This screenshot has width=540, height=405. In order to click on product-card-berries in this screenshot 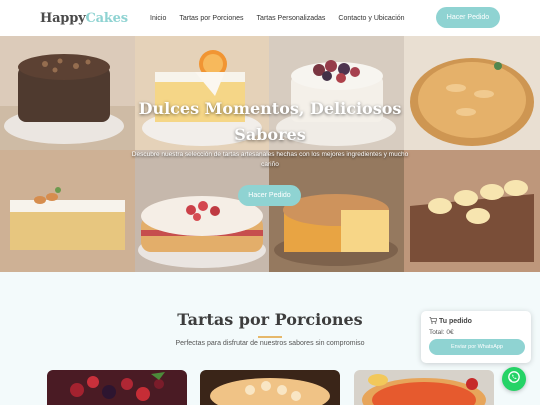, I will do `click(117, 387)`.